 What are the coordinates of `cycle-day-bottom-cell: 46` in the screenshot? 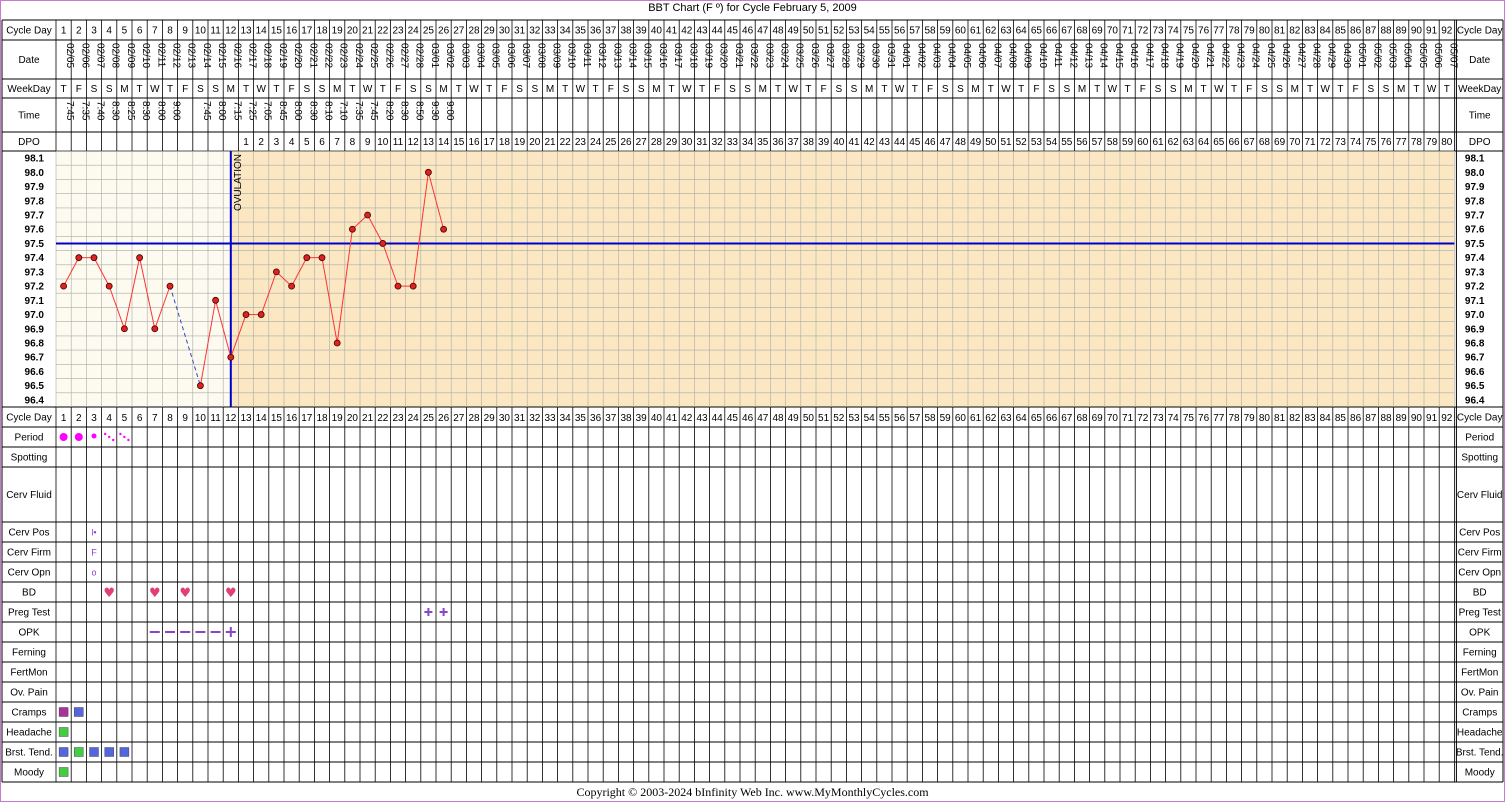 It's located at (748, 418).